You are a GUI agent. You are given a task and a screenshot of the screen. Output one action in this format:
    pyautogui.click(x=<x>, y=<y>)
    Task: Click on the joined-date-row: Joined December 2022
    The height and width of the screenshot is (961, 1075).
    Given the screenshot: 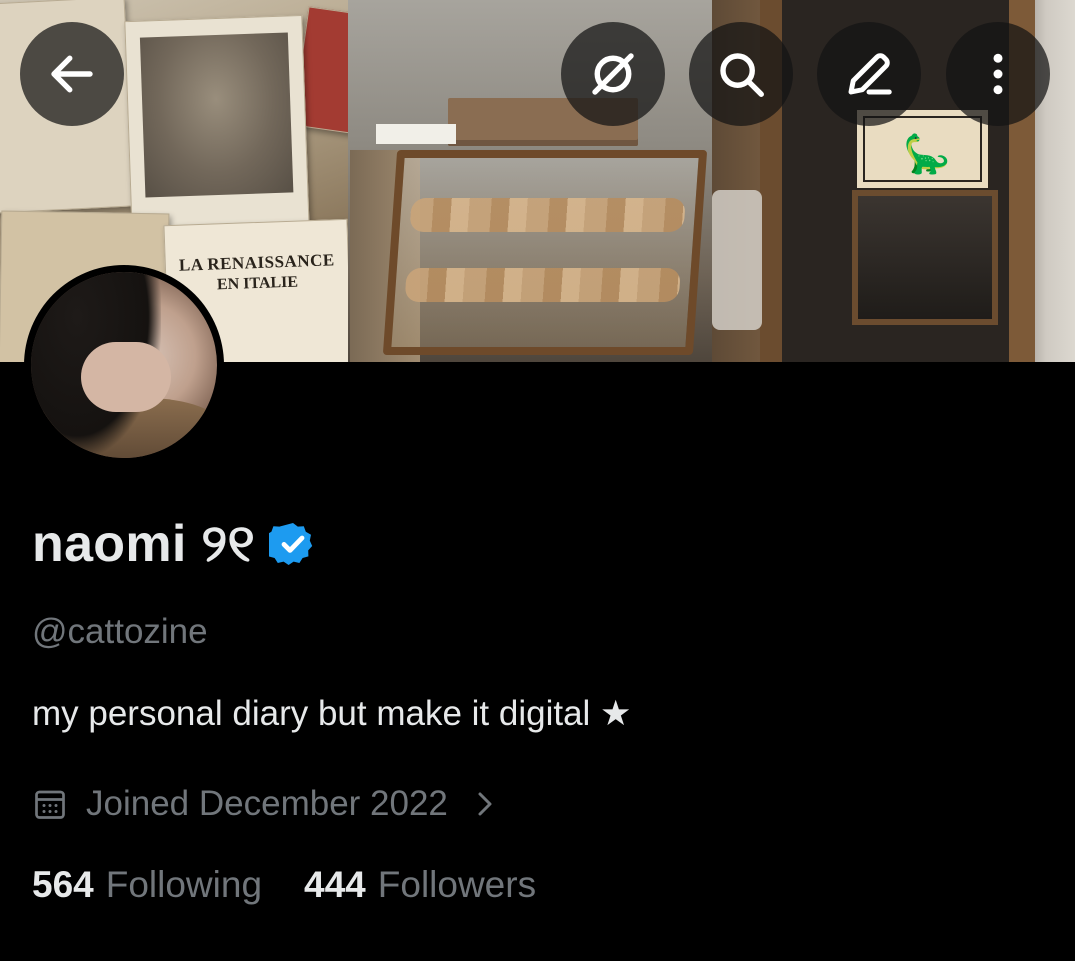 What is the action you would take?
    pyautogui.click(x=266, y=804)
    